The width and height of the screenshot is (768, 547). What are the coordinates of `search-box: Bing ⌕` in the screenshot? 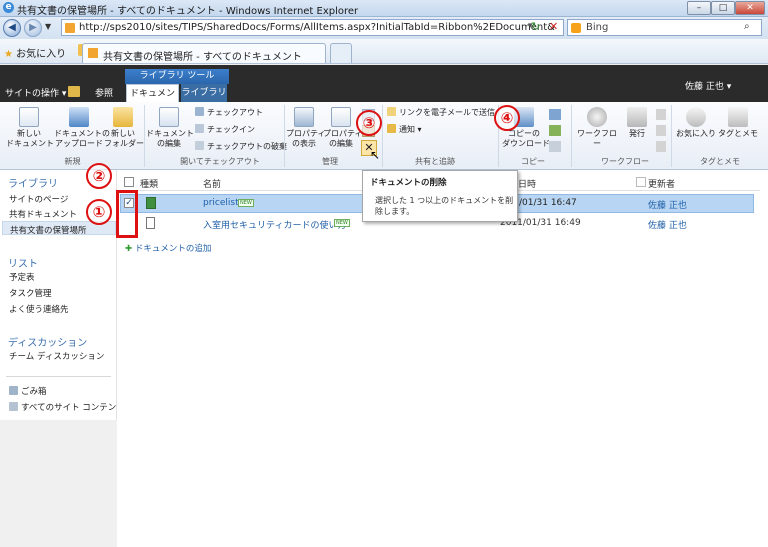 It's located at (664, 27).